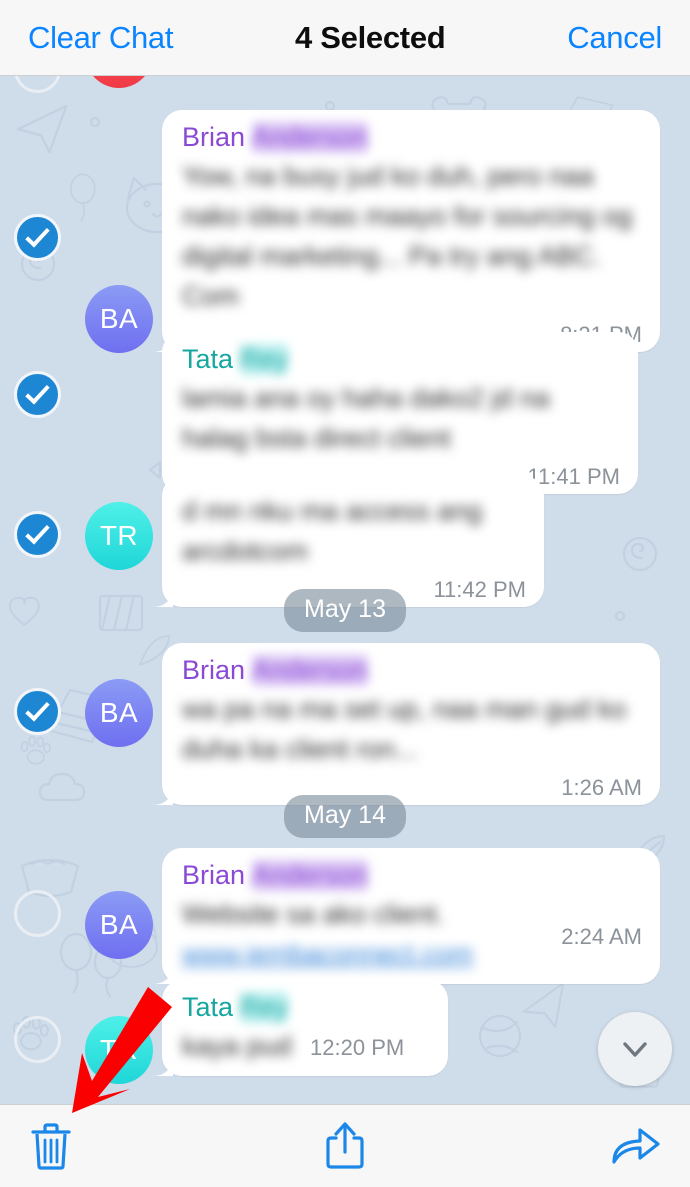 This screenshot has width=690, height=1187. What do you see at coordinates (357, 1047) in the screenshot?
I see `message-time: 12:20 PM` at bounding box center [357, 1047].